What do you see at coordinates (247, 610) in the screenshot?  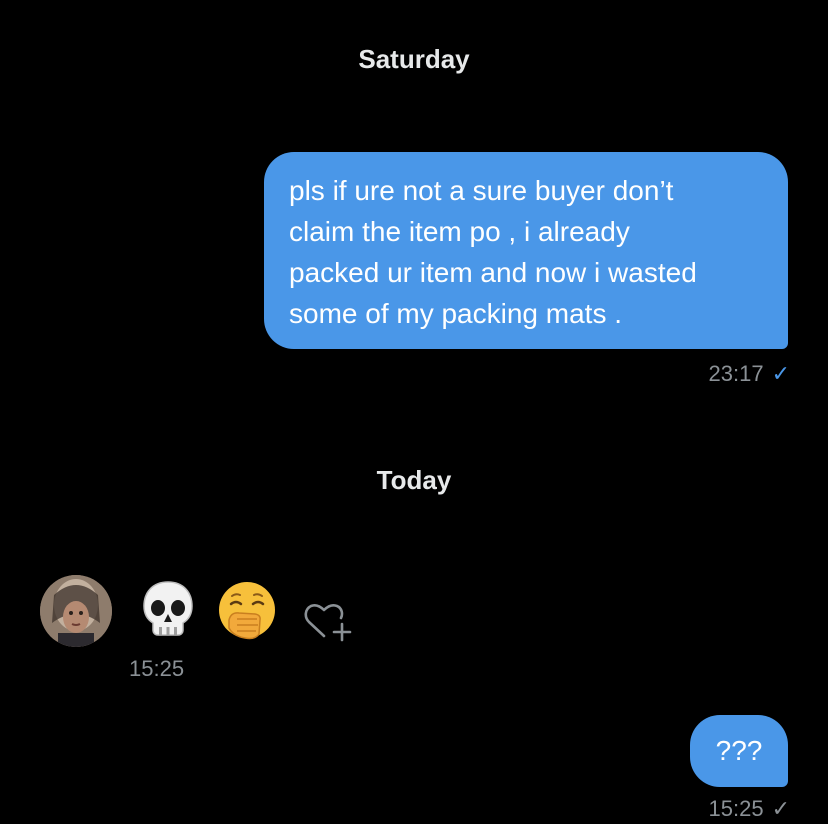 I see `yawning-face-emoji` at bounding box center [247, 610].